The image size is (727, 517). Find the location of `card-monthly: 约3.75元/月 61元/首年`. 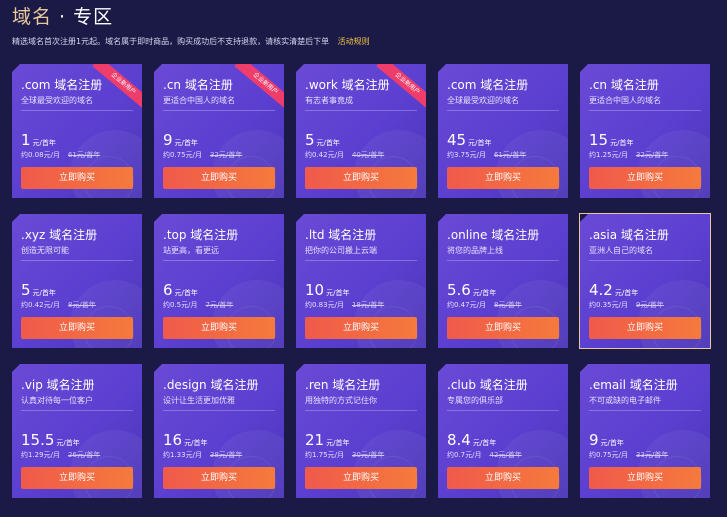

card-monthly: 约3.75元/月 61元/首年 is located at coordinates (486, 155).